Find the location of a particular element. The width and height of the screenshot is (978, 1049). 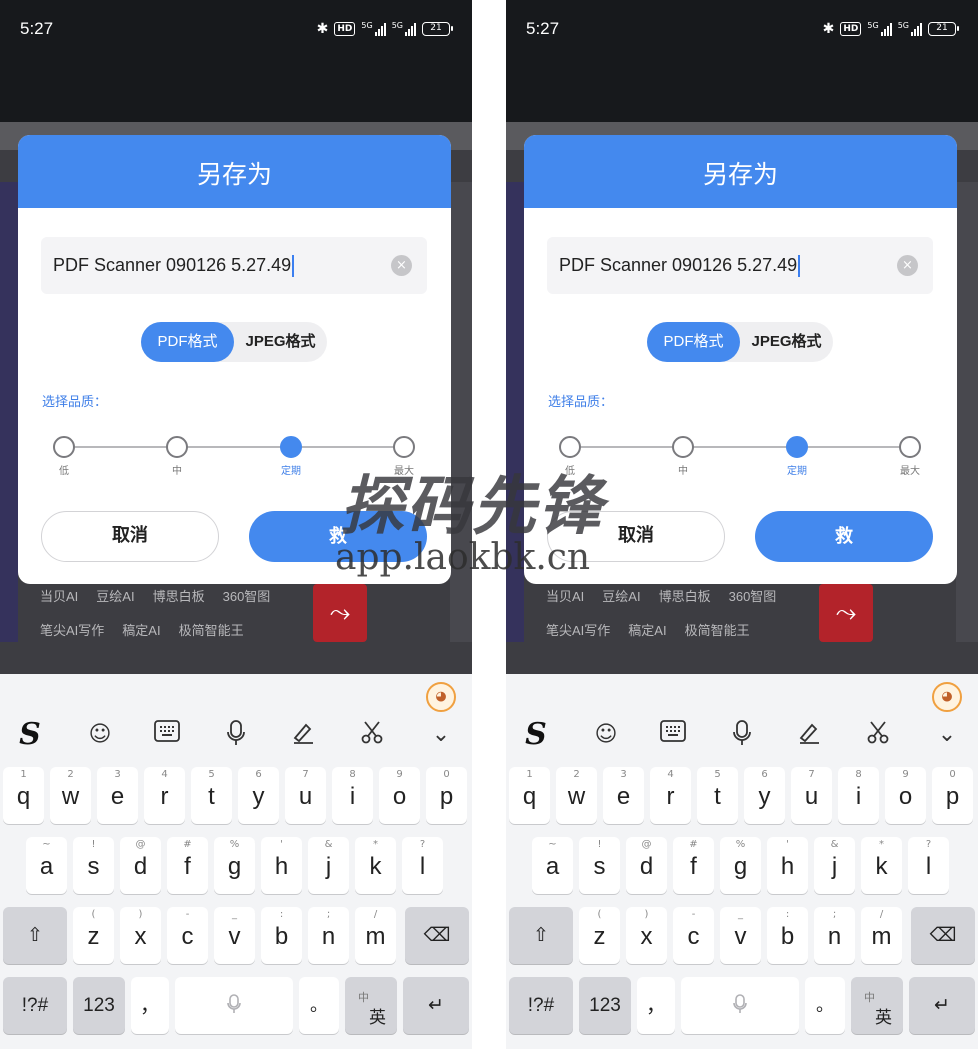

key-x: ) x is located at coordinates (646, 935).